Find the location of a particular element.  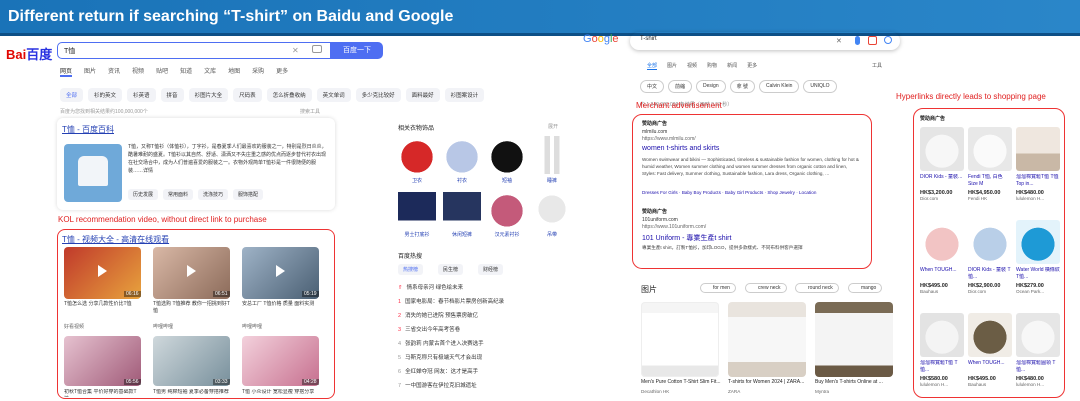

search-tools-link: 搜索工具 is located at coordinates (310, 111).